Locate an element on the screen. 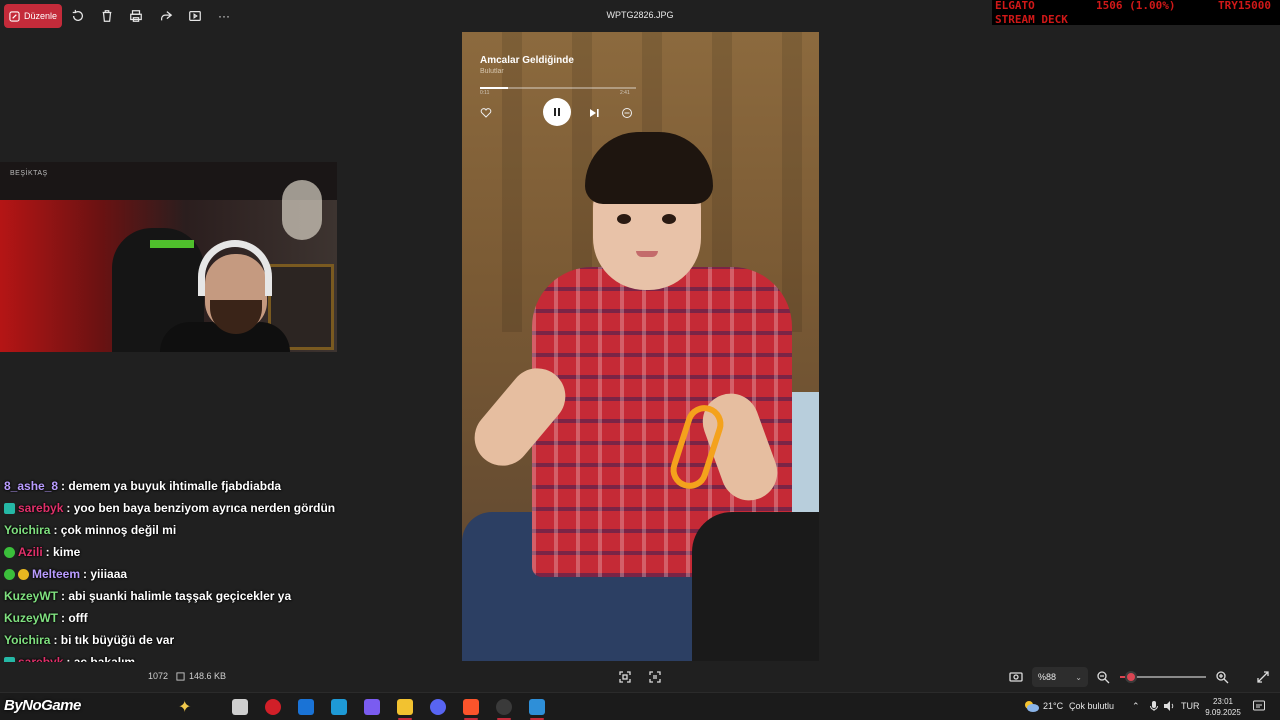 Image resolution: width=1280 pixels, height=720 pixels. player-song-title: Amcalar Geldiğinde is located at coordinates (527, 60).